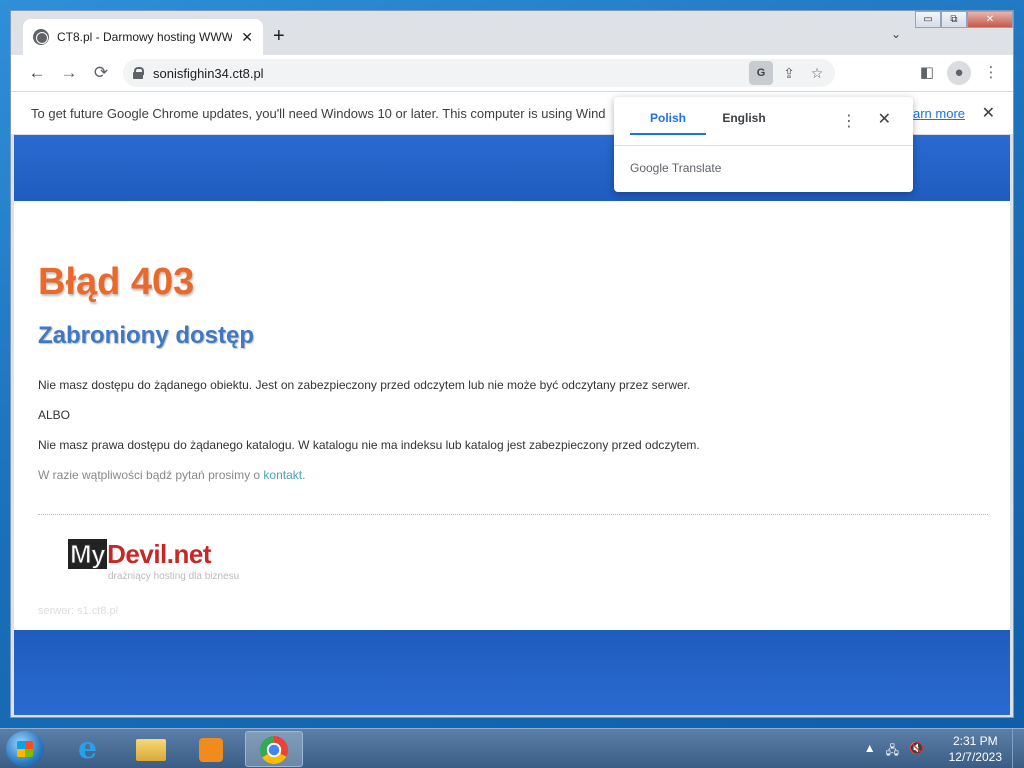  Describe the element at coordinates (41, 37) in the screenshot. I see `globe-icon` at that location.